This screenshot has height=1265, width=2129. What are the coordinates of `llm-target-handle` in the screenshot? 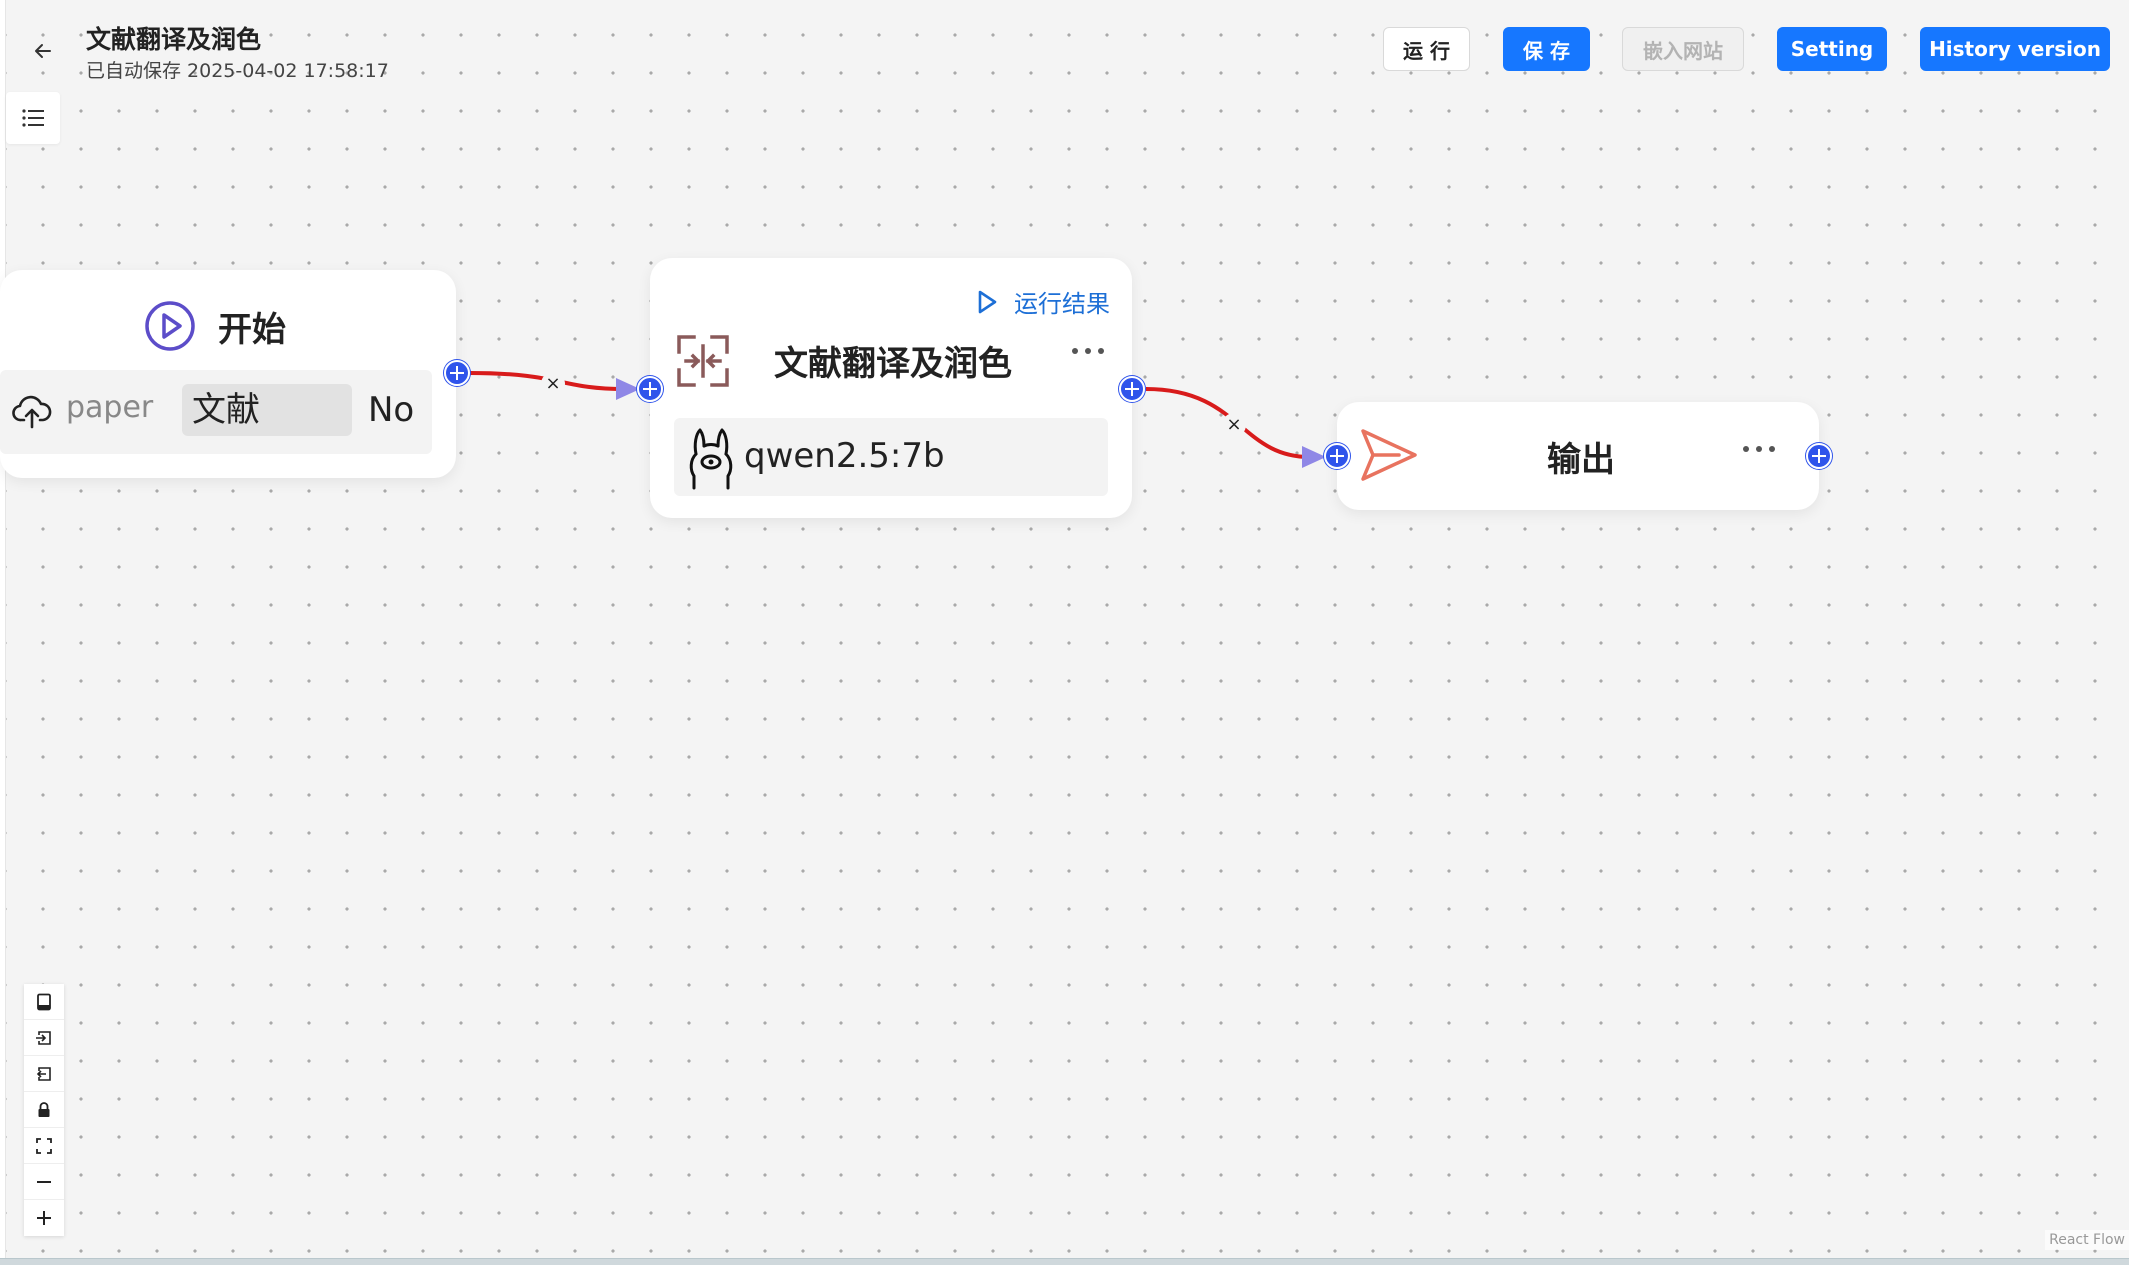 It's located at (650, 389).